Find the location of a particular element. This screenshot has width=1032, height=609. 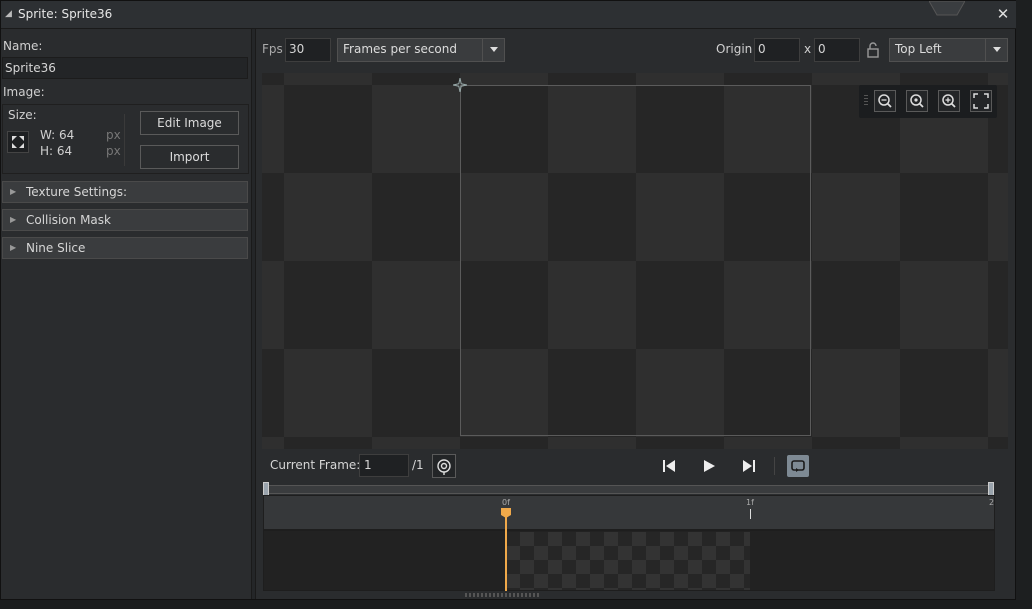

window-title: Sprite: Sprite36 is located at coordinates (65, 14).